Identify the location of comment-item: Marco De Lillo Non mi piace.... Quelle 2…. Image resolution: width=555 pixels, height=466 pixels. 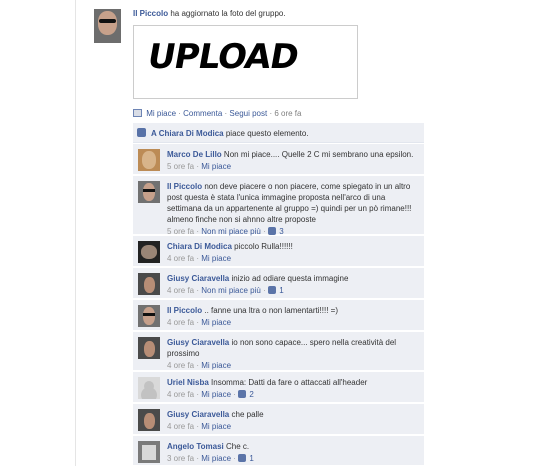
(278, 159).